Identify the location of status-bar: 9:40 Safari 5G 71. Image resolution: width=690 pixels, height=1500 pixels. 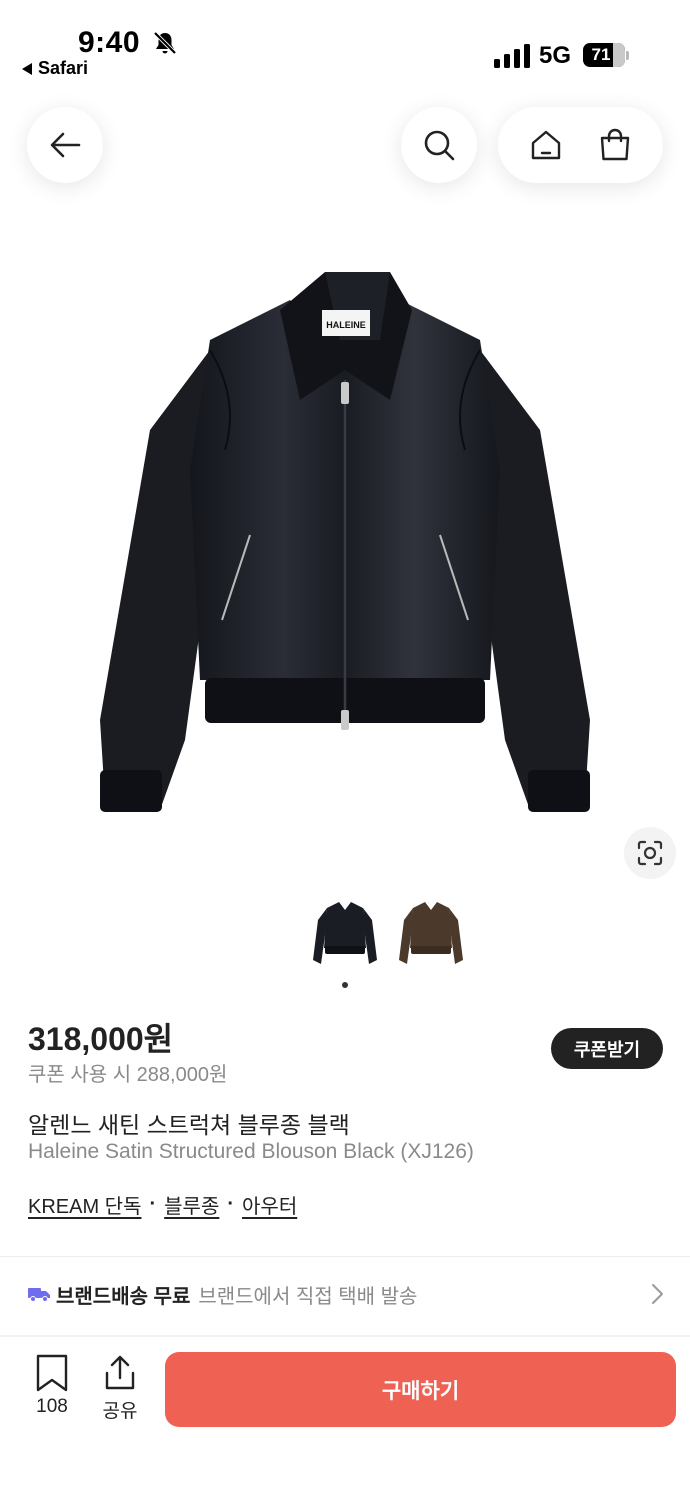
(345, 45).